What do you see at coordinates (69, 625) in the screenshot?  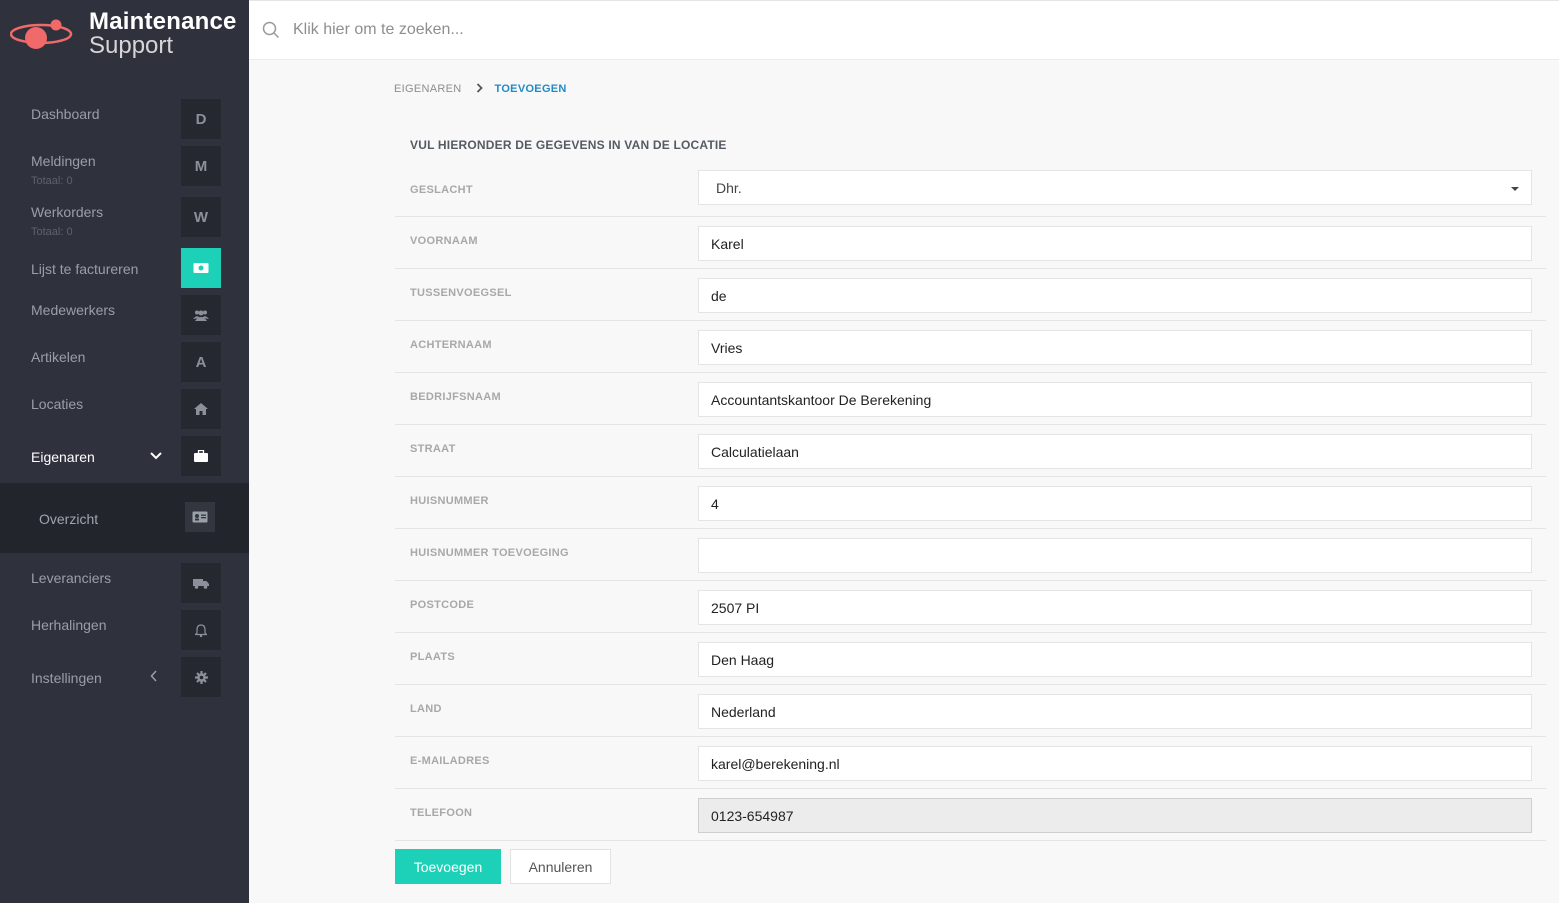 I see `sidebar-item-label: Herhalingen` at bounding box center [69, 625].